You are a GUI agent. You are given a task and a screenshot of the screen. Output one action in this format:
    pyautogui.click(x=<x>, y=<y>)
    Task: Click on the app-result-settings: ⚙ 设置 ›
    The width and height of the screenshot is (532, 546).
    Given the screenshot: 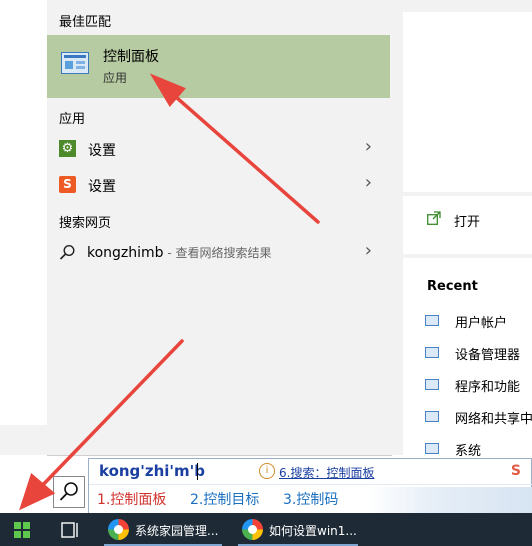 What is the action you would take?
    pyautogui.click(x=218, y=149)
    